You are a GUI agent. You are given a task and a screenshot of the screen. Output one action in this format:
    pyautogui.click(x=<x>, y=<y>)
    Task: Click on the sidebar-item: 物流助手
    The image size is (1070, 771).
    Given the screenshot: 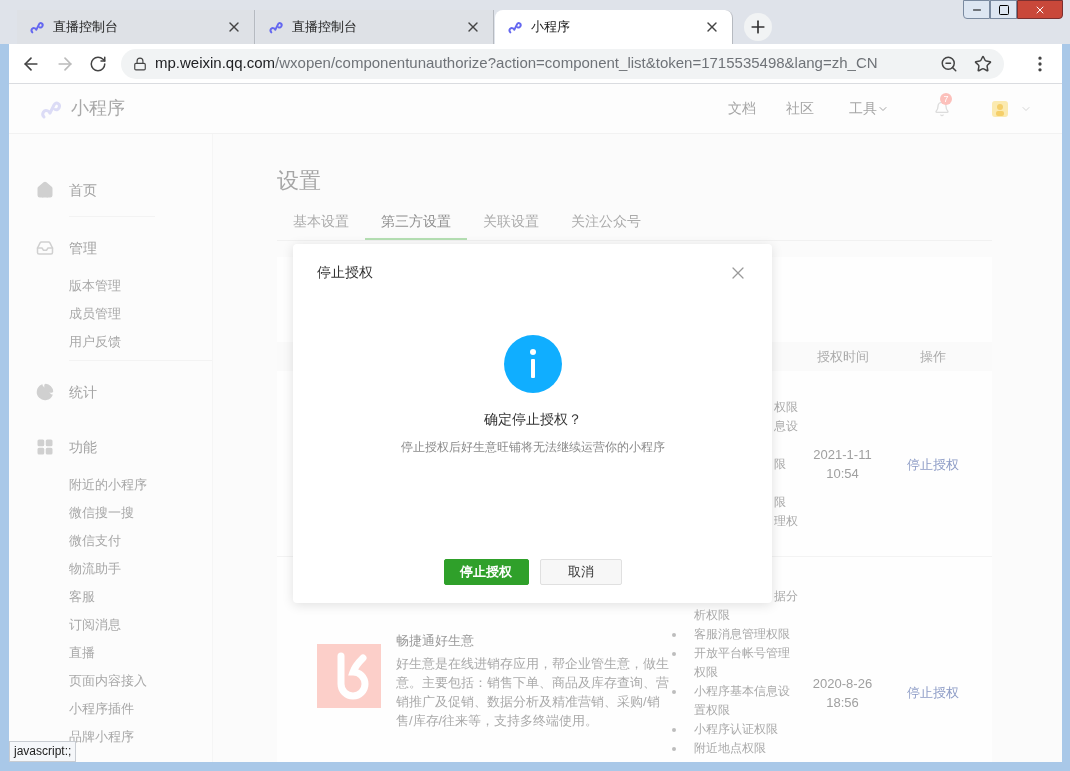 What is the action you would take?
    pyautogui.click(x=95, y=569)
    